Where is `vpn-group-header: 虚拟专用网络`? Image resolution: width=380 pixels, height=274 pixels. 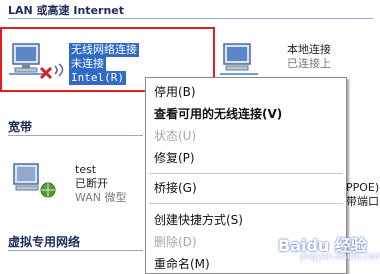
vpn-group-header: 虚拟专用网络 is located at coordinates (44, 242).